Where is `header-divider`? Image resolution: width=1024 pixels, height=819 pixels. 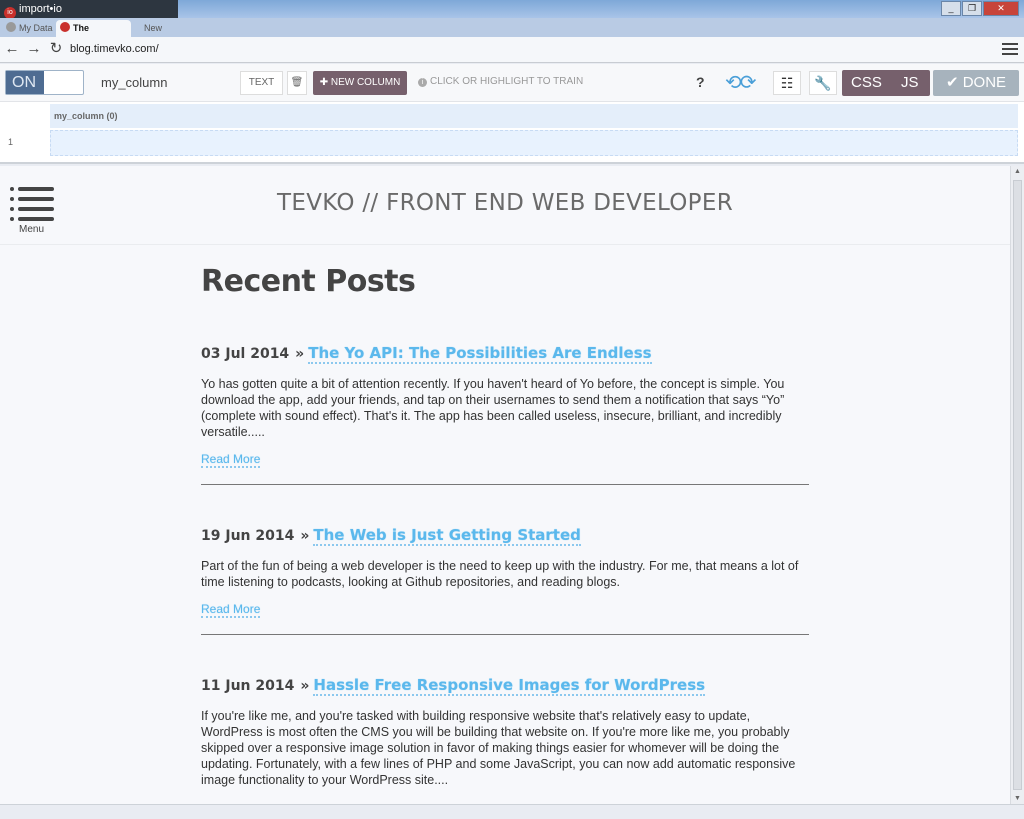
header-divider is located at coordinates (505, 244).